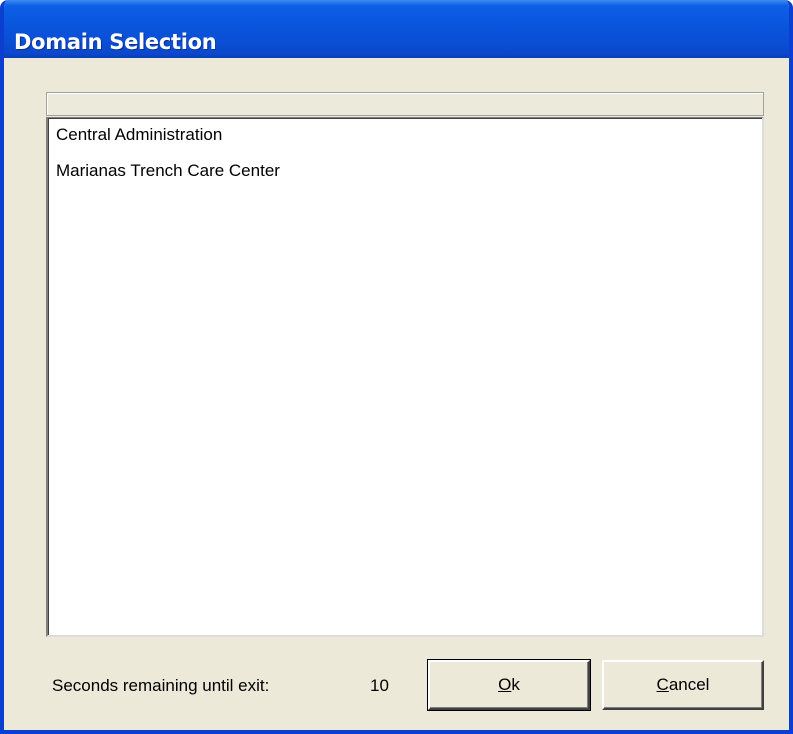 This screenshot has height=734, width=793. Describe the element at coordinates (689, 684) in the screenshot. I see `cancel-label-rest: ancel` at that location.